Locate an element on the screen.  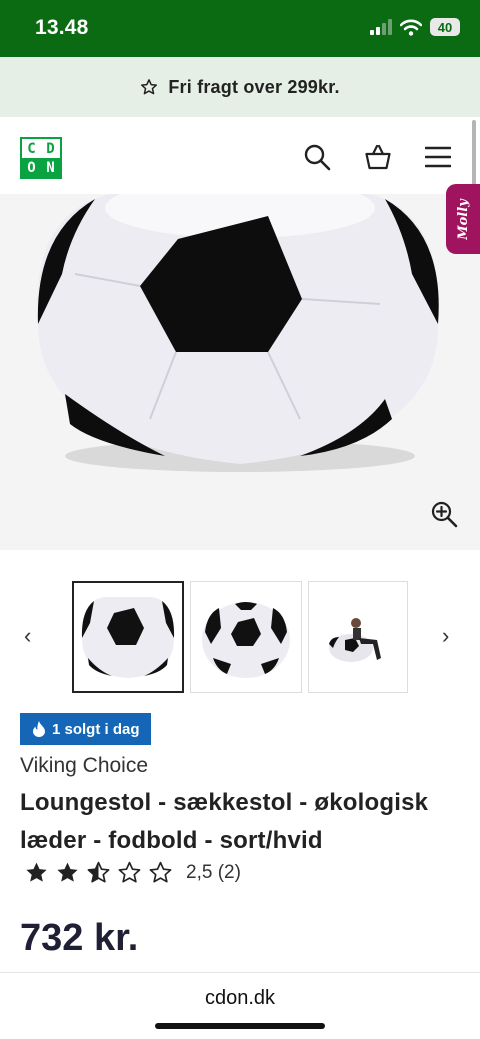
thumbnail-carousel: ‹ › is located at coordinates (240, 637).